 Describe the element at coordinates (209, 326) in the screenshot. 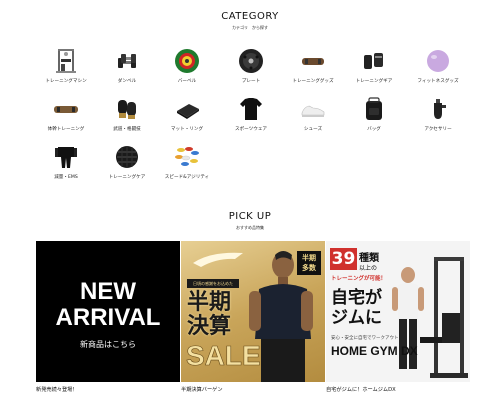

I see `sale-big-text-2: 決算` at that location.